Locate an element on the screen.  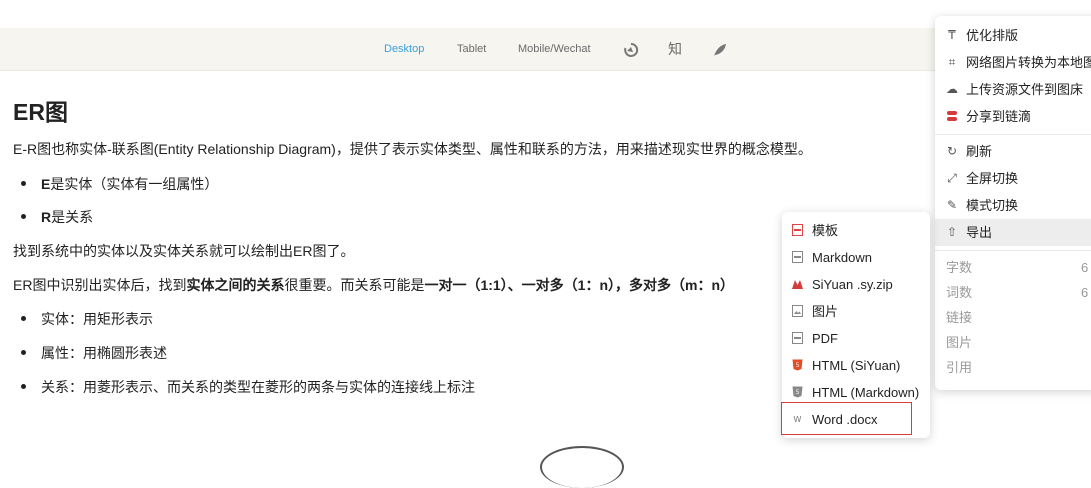
feather-icon is located at coordinates (720, 50).